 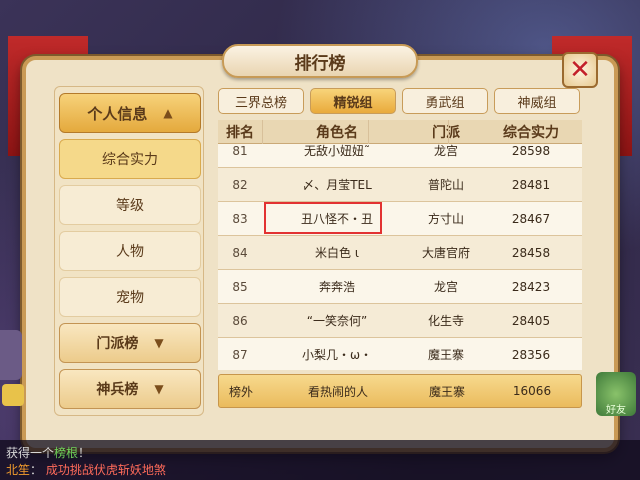 I want to click on sidebar-item-label: 神兵榜, so click(x=117, y=390).